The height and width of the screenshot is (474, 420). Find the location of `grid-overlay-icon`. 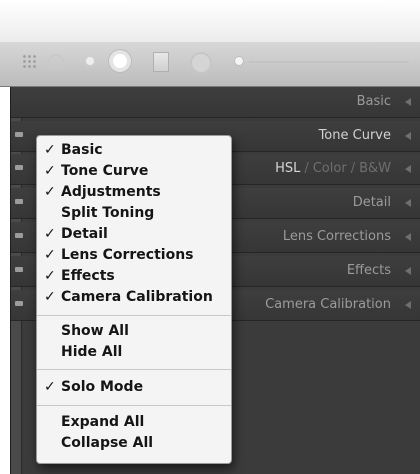

grid-overlay-icon is located at coordinates (30, 62).